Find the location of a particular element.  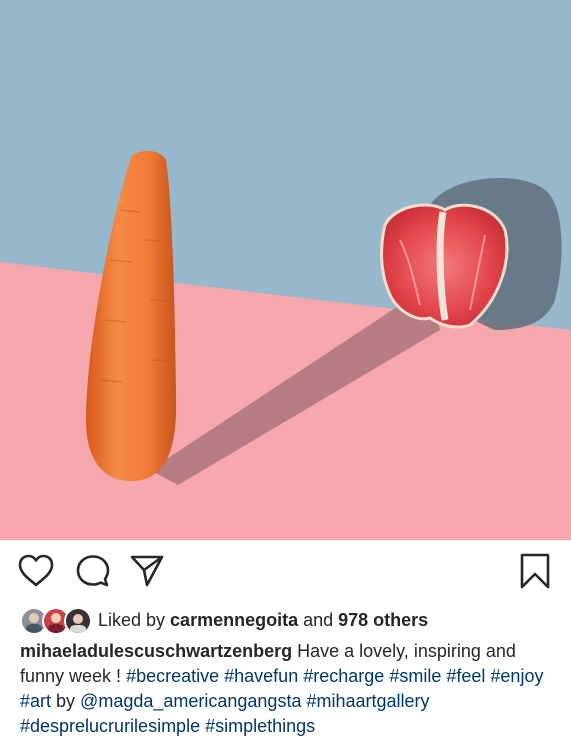

liker-username: carmennegoita is located at coordinates (234, 620).